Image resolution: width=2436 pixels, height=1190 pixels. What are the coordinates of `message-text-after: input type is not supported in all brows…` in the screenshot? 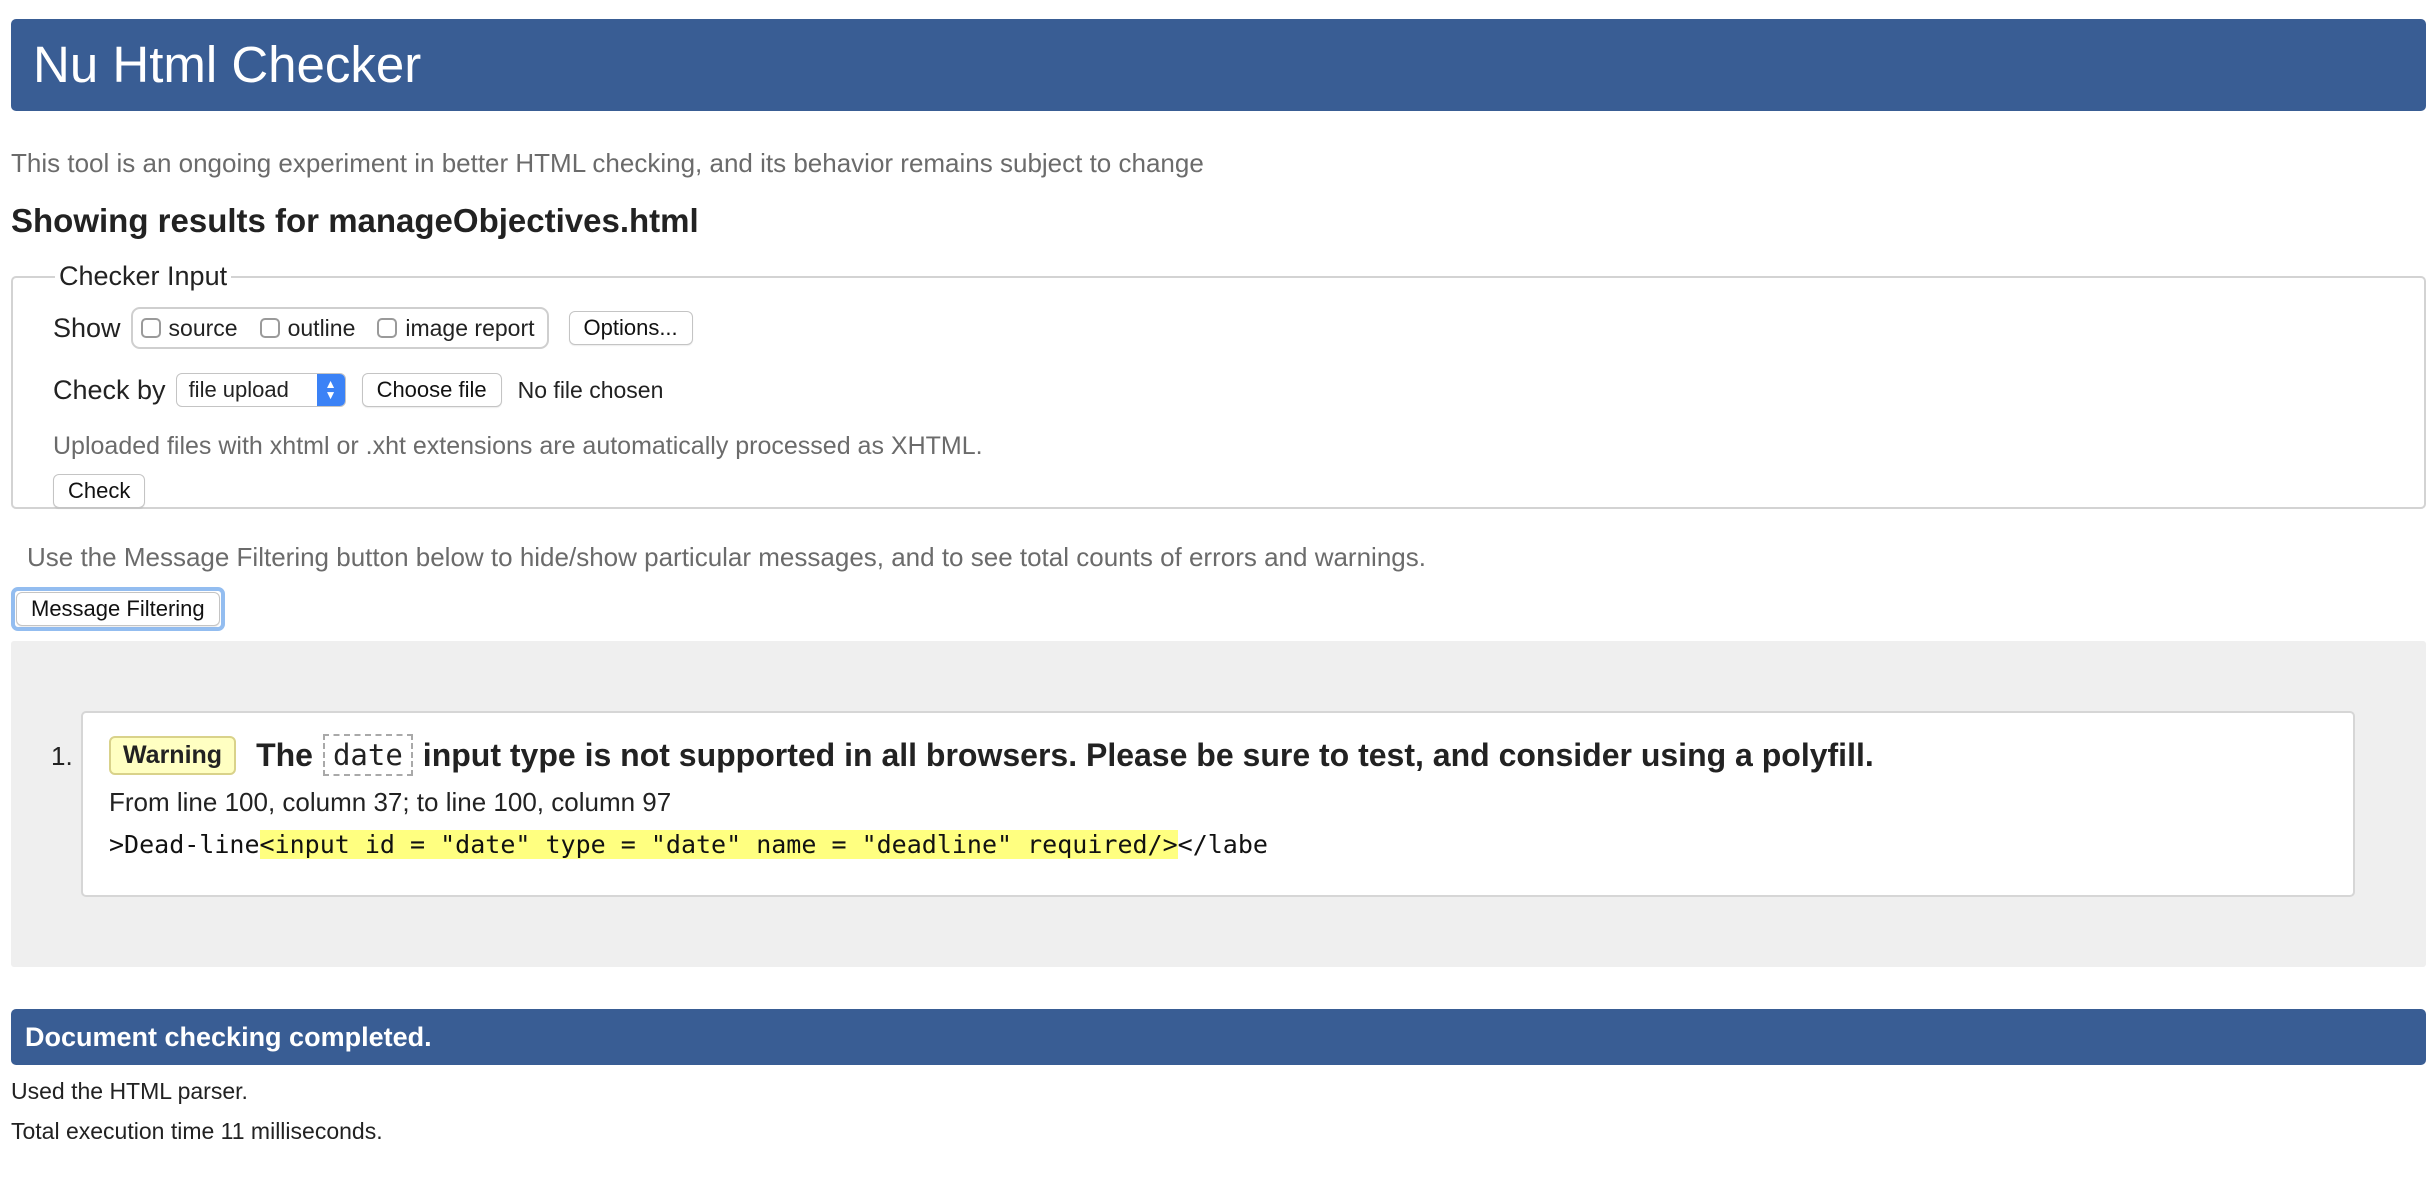 It's located at (1148, 754).